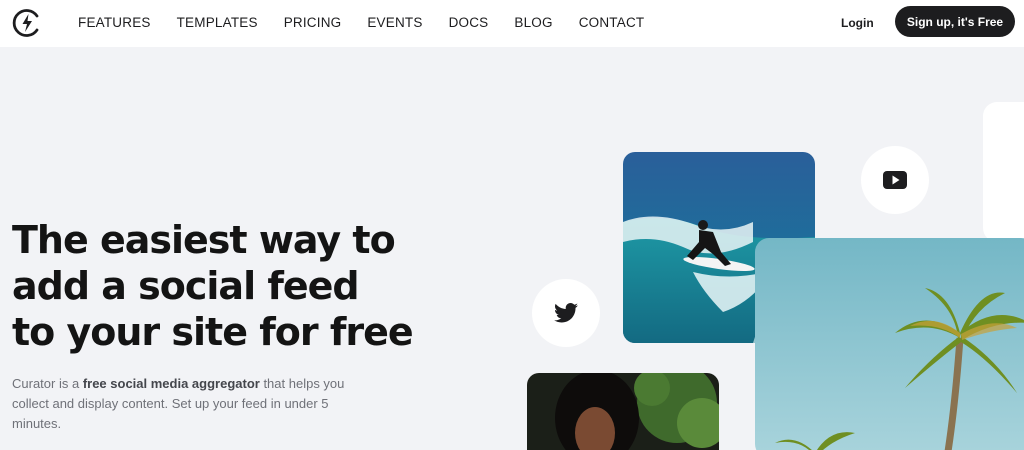 This screenshot has width=1024, height=450. What do you see at coordinates (27, 23) in the screenshot?
I see `curator-logo-icon` at bounding box center [27, 23].